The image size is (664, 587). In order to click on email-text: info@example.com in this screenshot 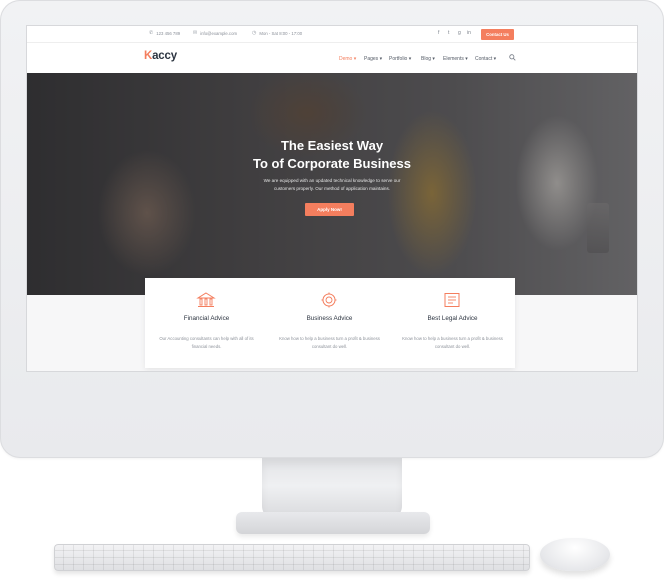, I will do `click(218, 33)`.